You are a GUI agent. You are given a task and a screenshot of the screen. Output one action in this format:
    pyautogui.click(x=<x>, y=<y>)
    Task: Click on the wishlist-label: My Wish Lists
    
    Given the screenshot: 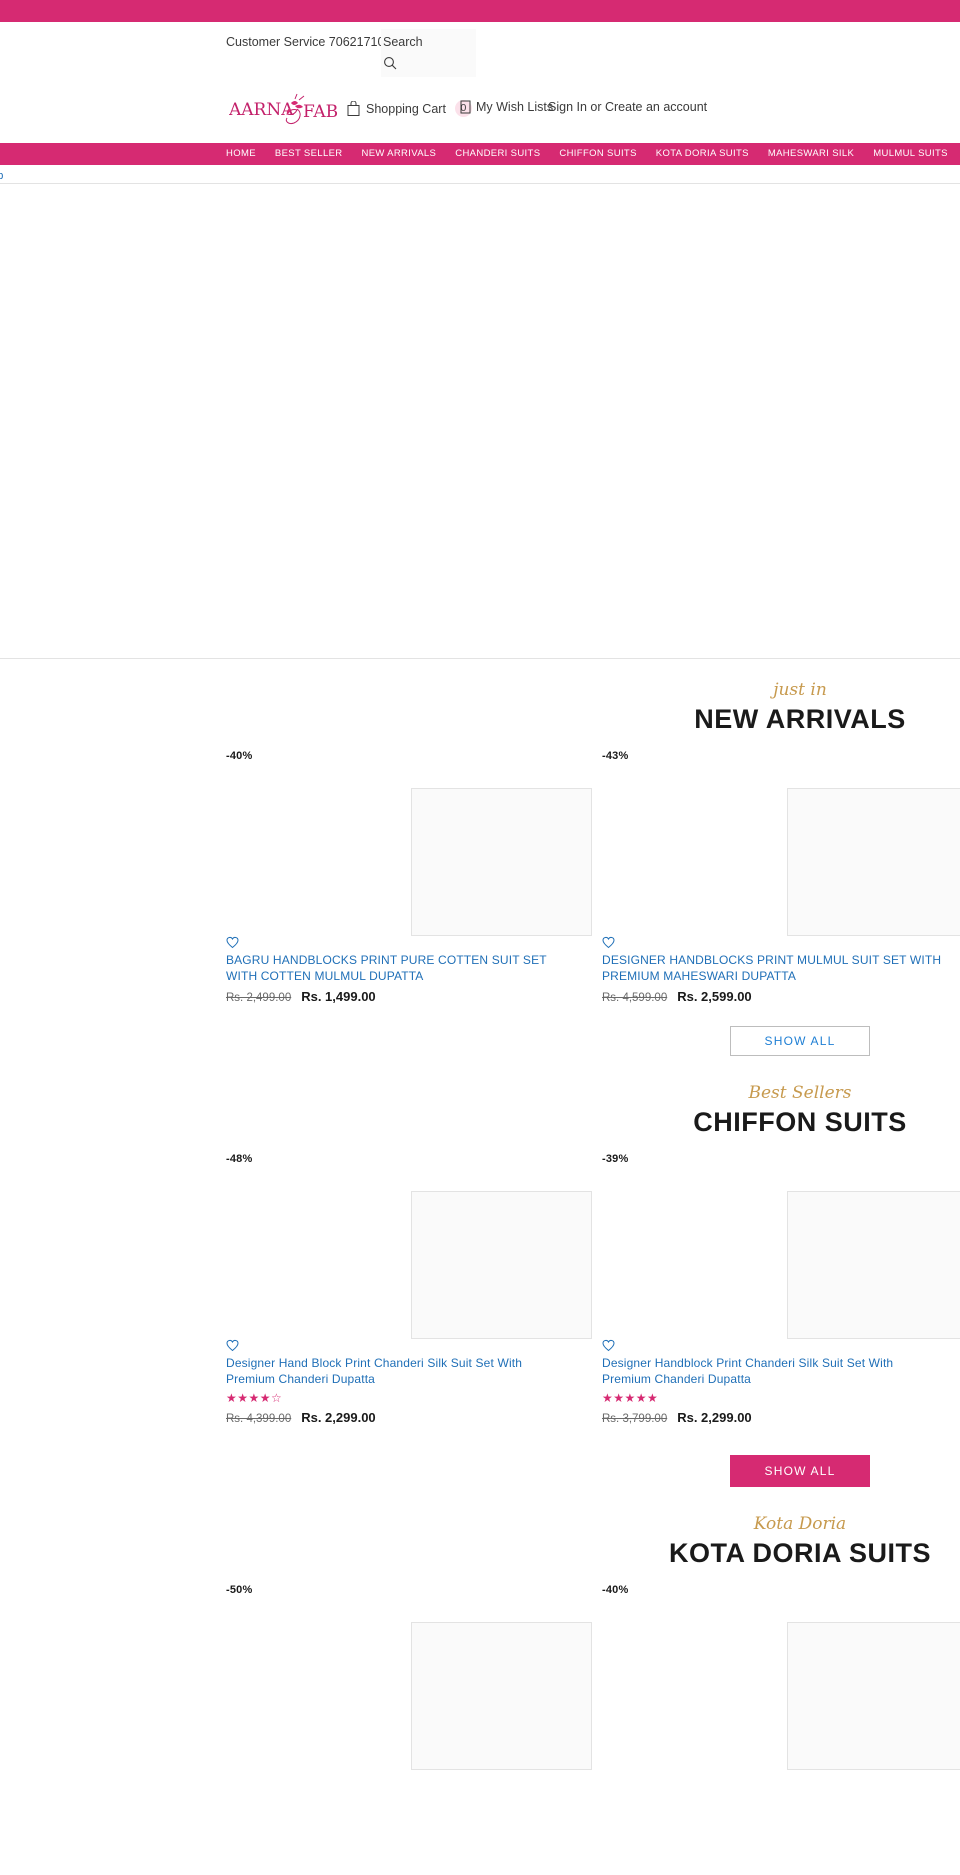 What is the action you would take?
    pyautogui.click(x=515, y=107)
    